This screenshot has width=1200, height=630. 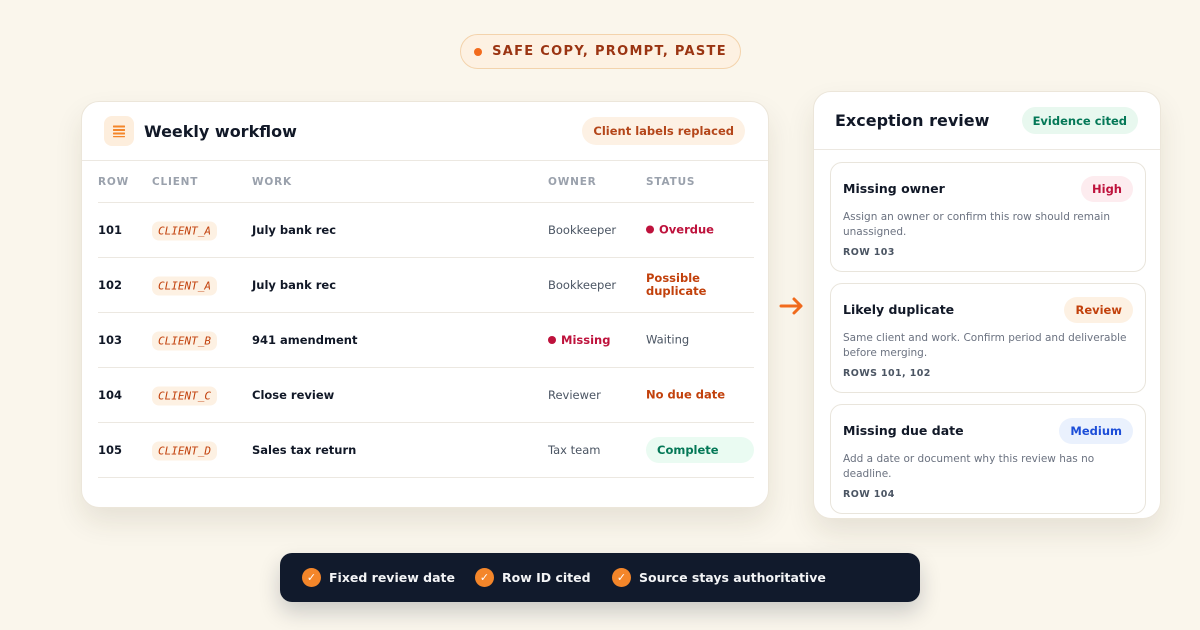 I want to click on status-text-line2: duplicate, so click(x=676, y=291).